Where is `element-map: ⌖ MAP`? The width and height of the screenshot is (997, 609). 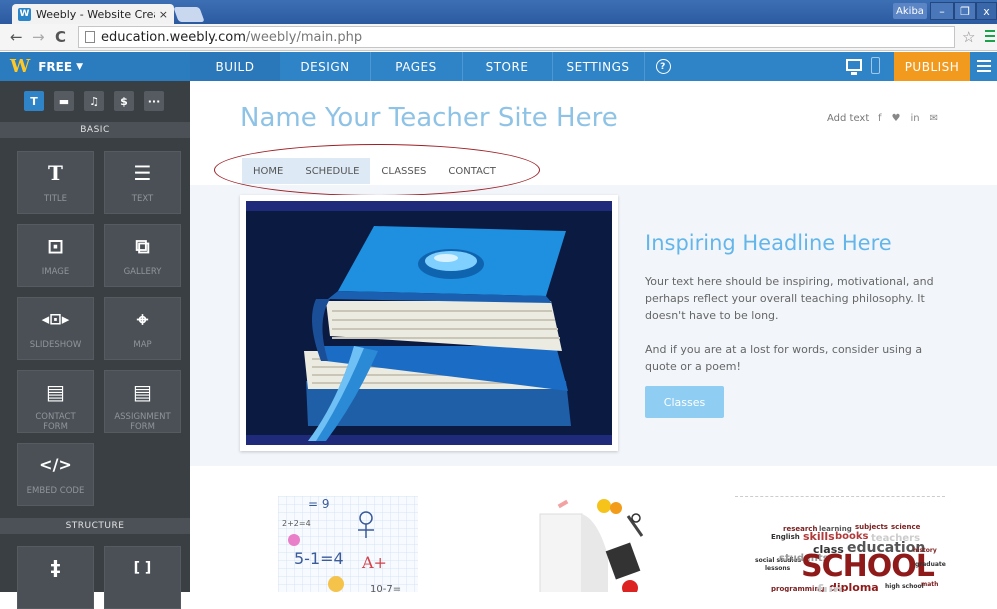
element-map: ⌖ MAP is located at coordinates (142, 328).